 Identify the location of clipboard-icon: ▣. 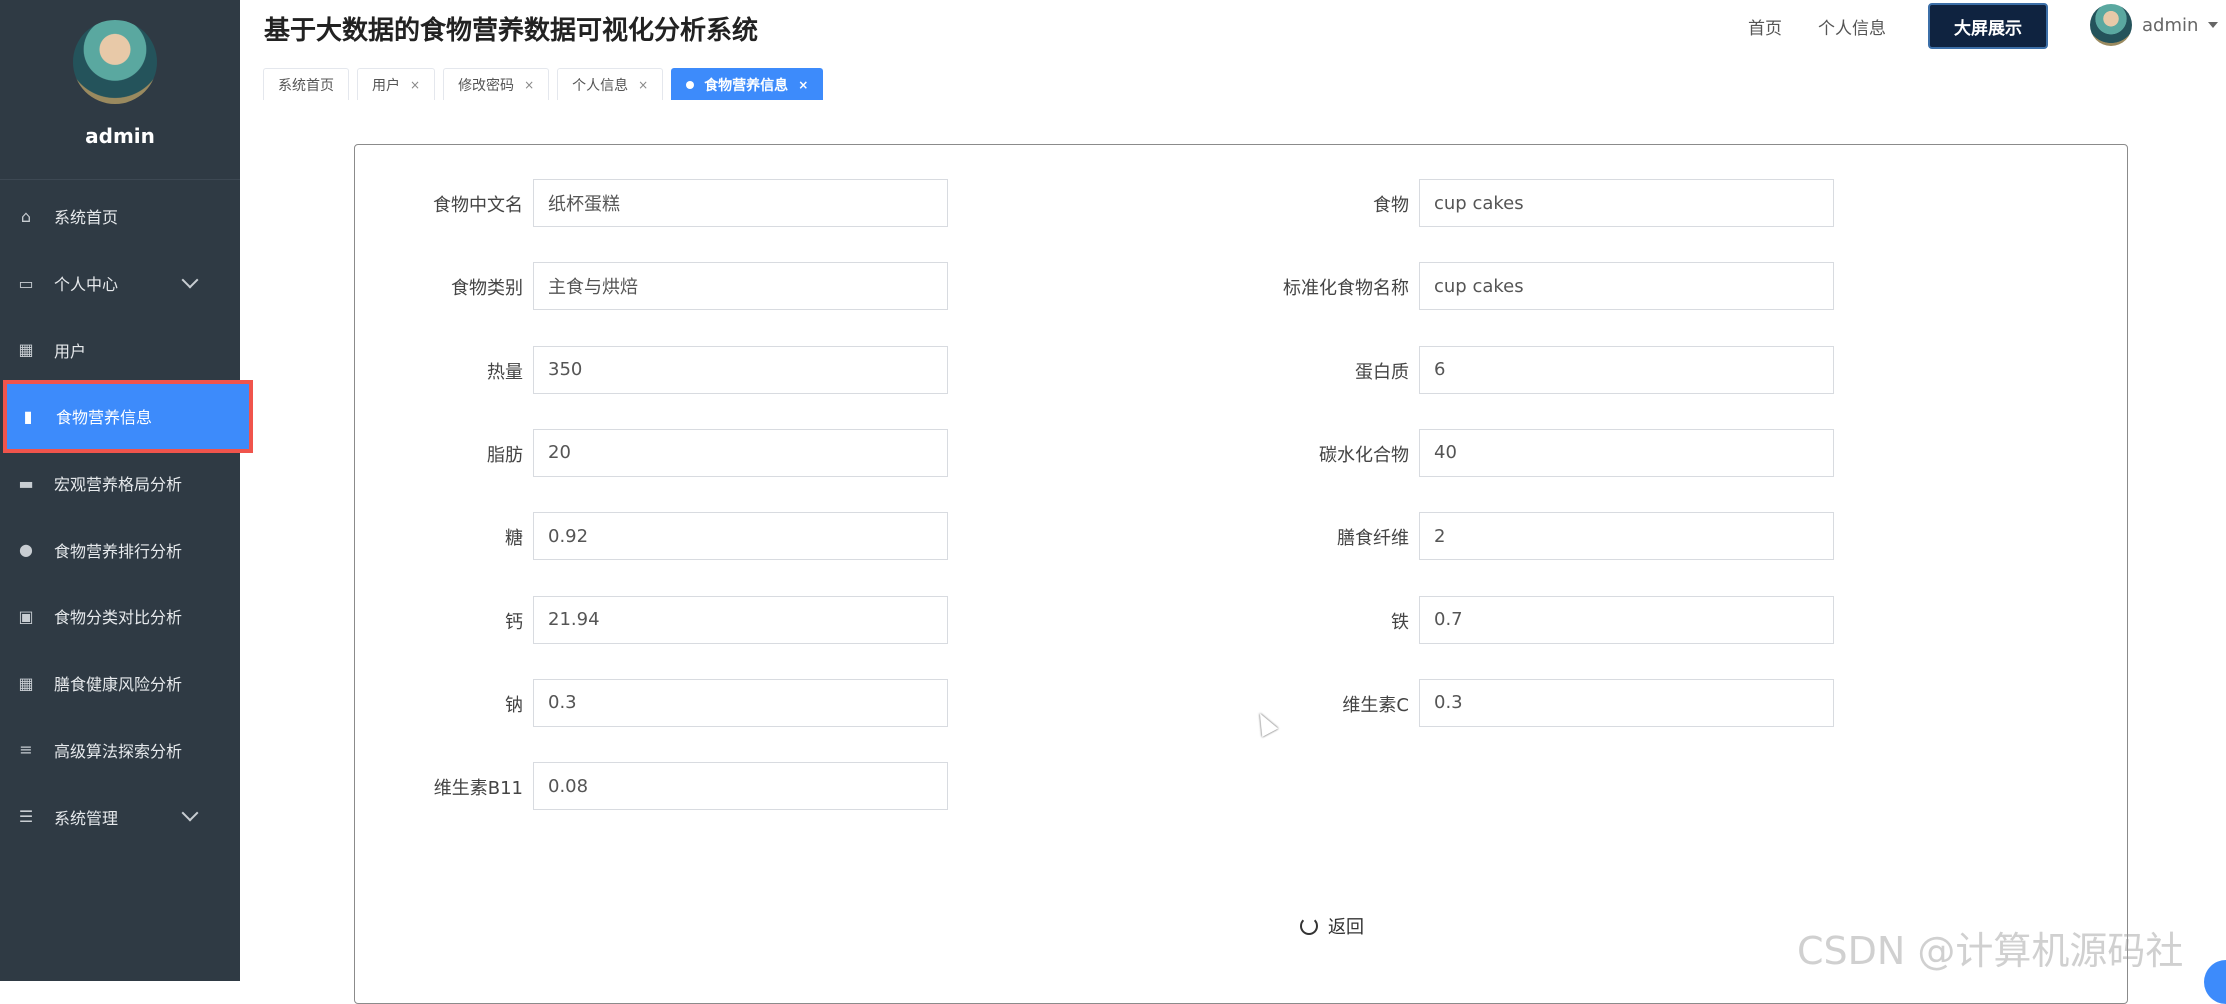
(26, 616).